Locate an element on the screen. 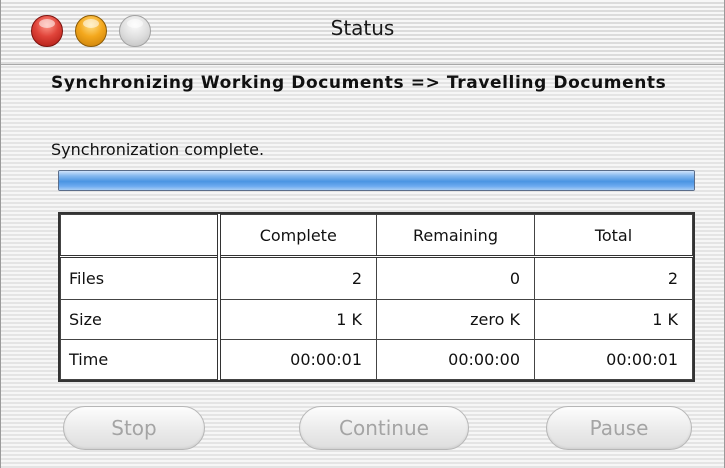 This screenshot has width=725, height=468. window-title: Status is located at coordinates (362, 28).